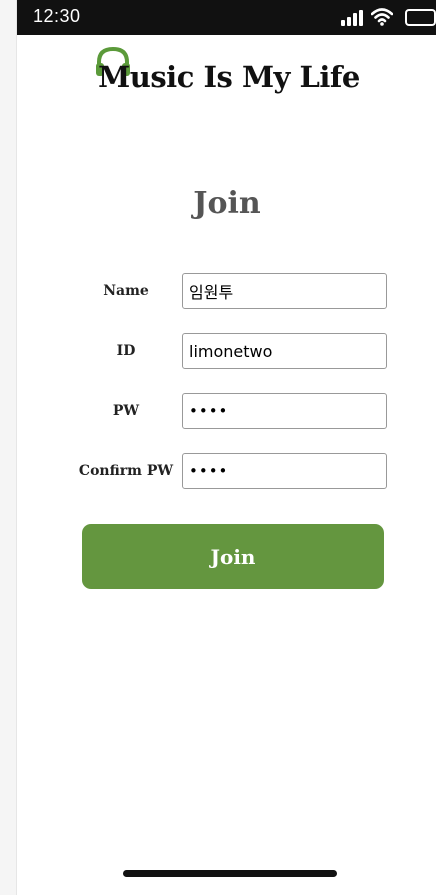 This screenshot has width=436, height=895. I want to click on join-button: Join, so click(233, 556).